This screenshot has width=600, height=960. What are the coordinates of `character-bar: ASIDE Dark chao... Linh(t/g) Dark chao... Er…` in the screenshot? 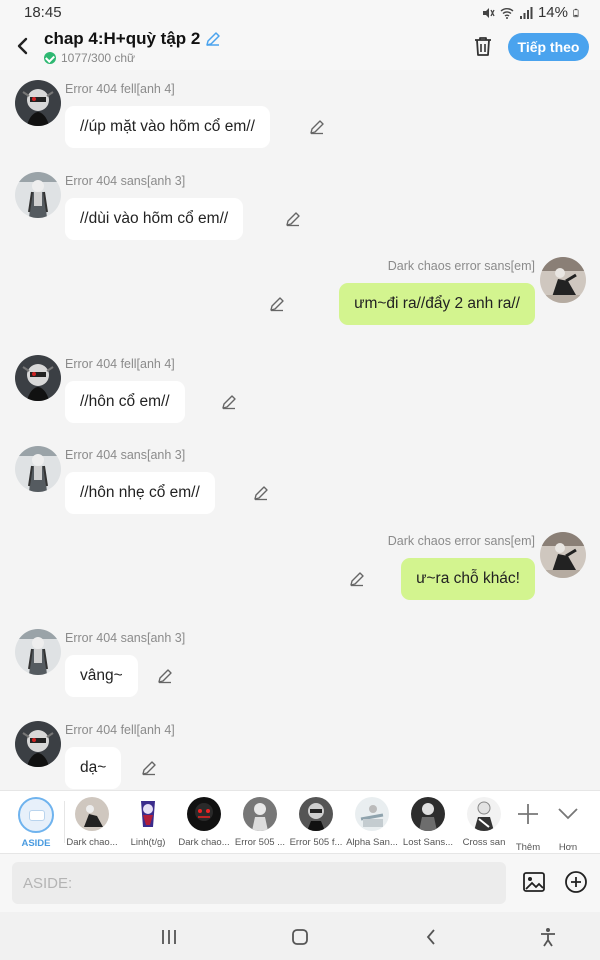 It's located at (300, 822).